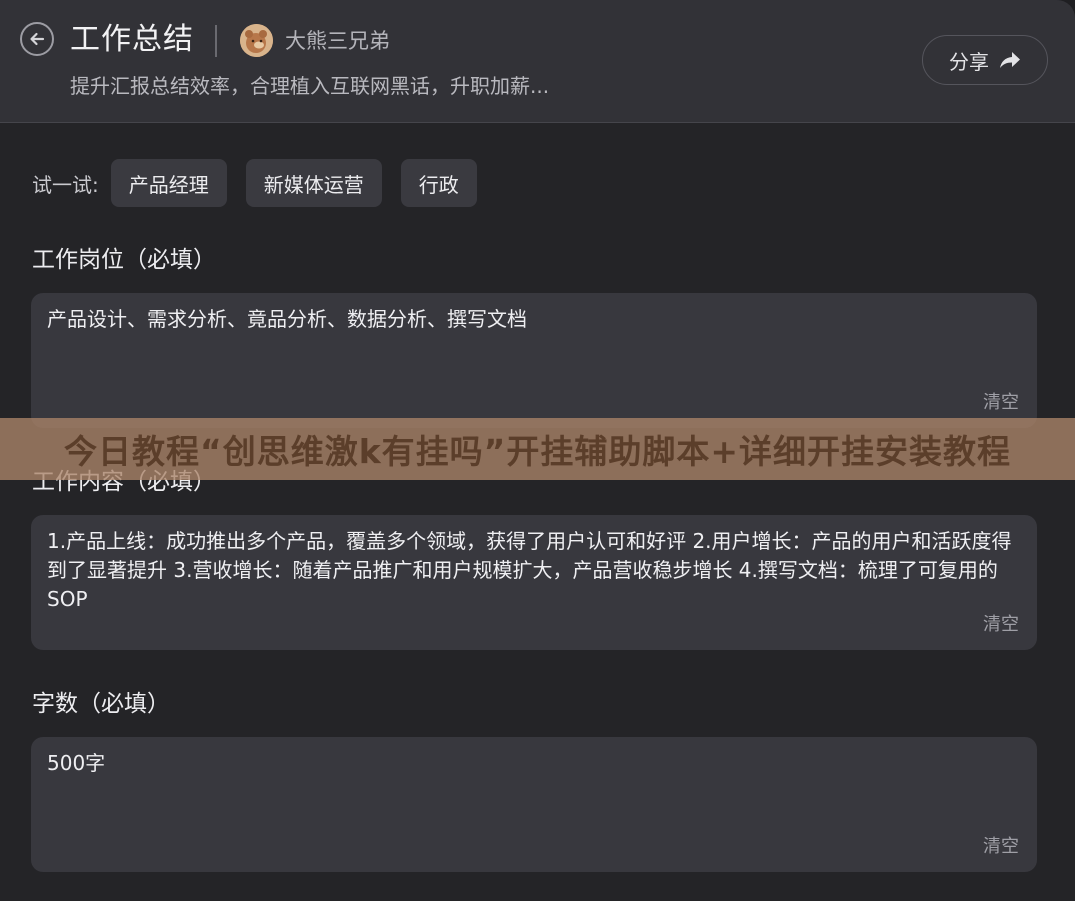  I want to click on bear-avatar-icon, so click(256, 40).